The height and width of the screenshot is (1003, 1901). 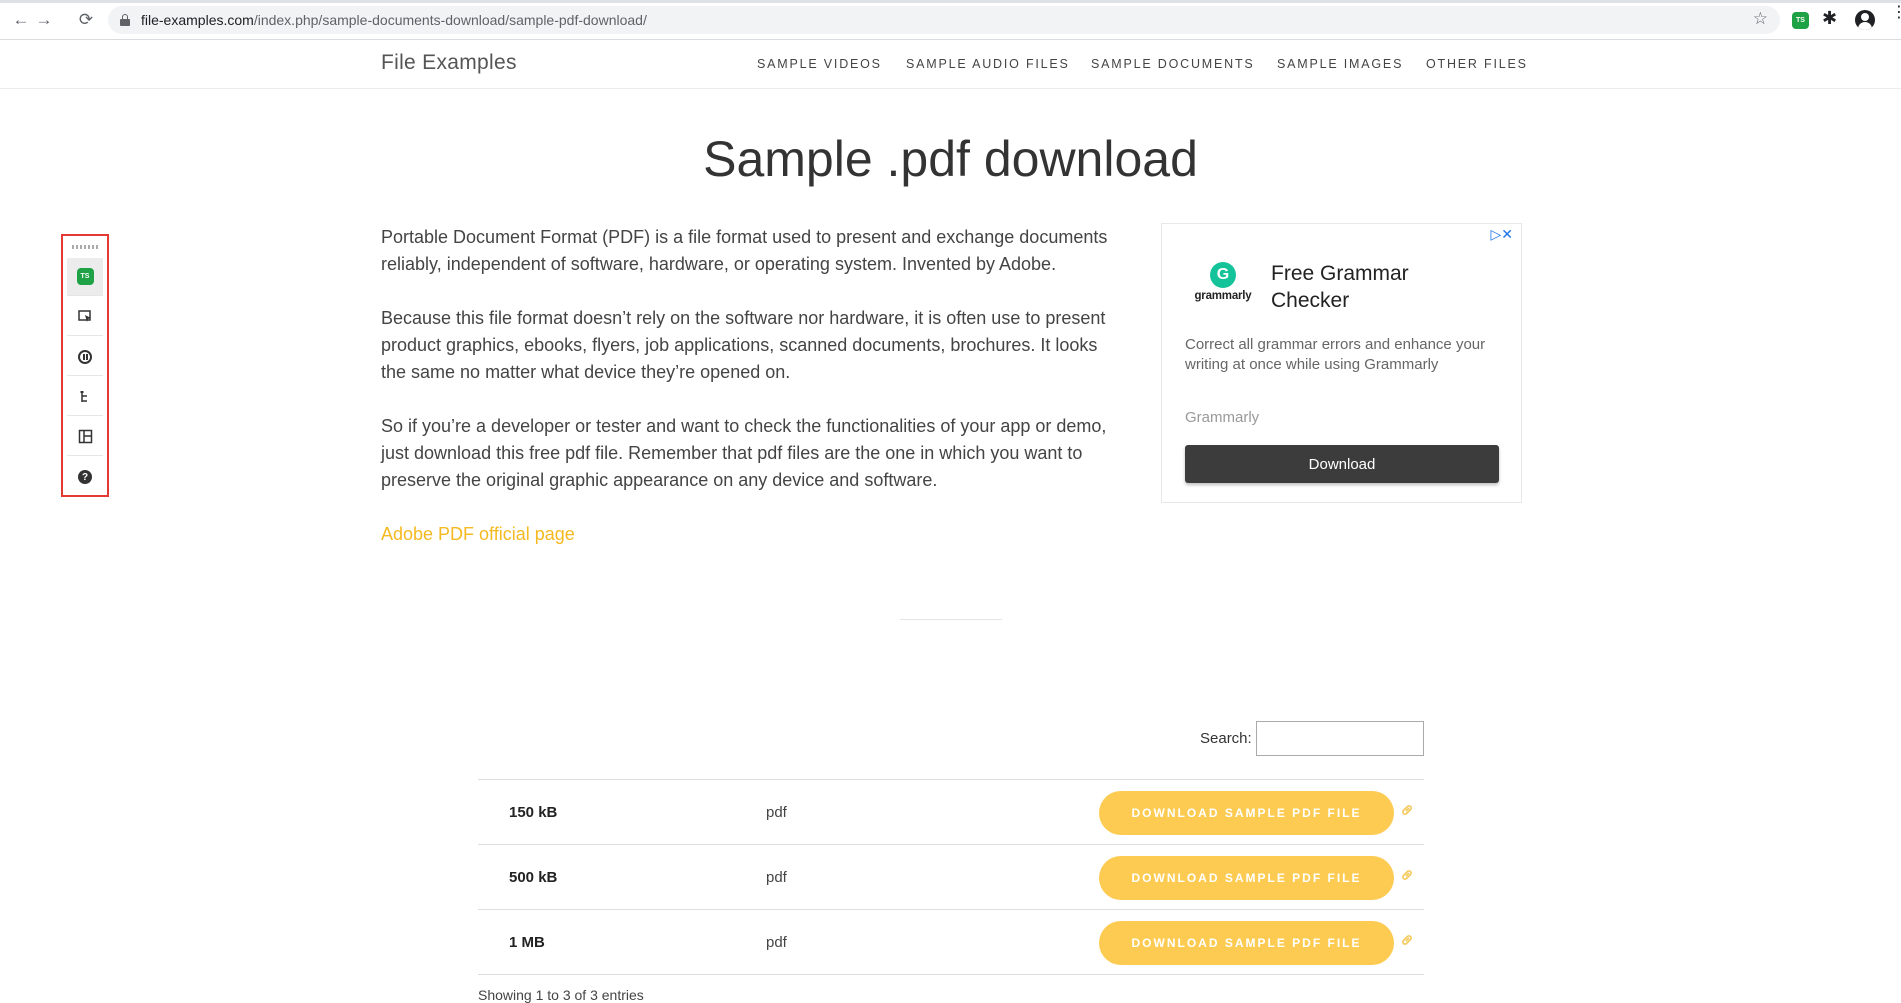 I want to click on adchoices-close-icon: ▷✕, so click(x=1502, y=234).